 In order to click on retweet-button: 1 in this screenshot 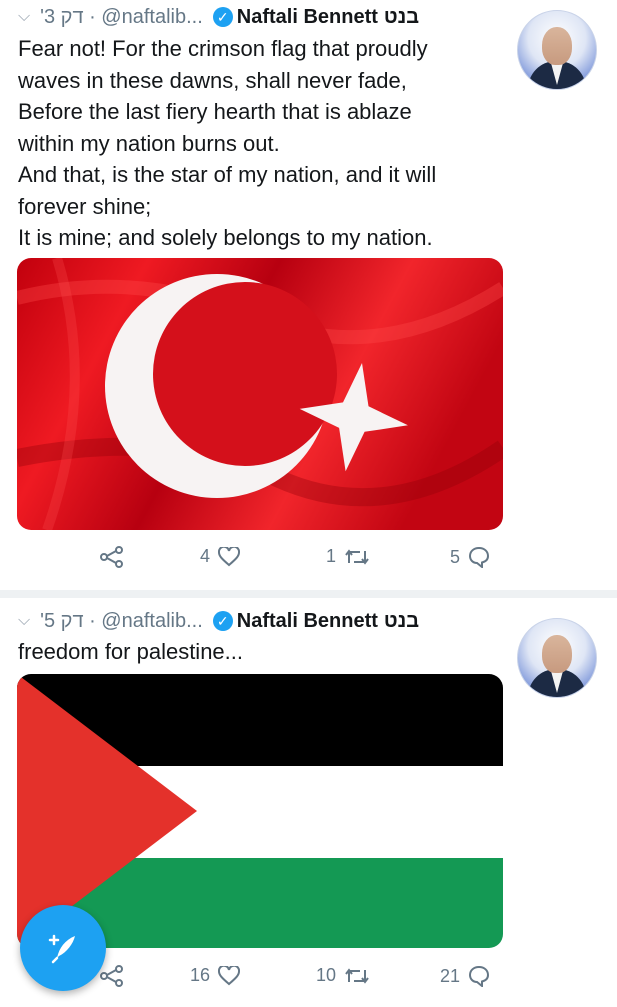, I will do `click(348, 556)`.